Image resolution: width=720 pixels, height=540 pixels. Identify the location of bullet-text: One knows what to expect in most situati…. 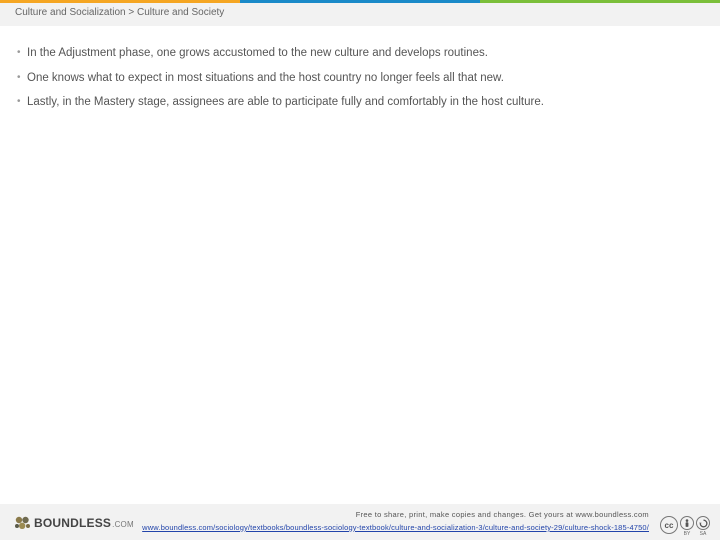
(265, 77).